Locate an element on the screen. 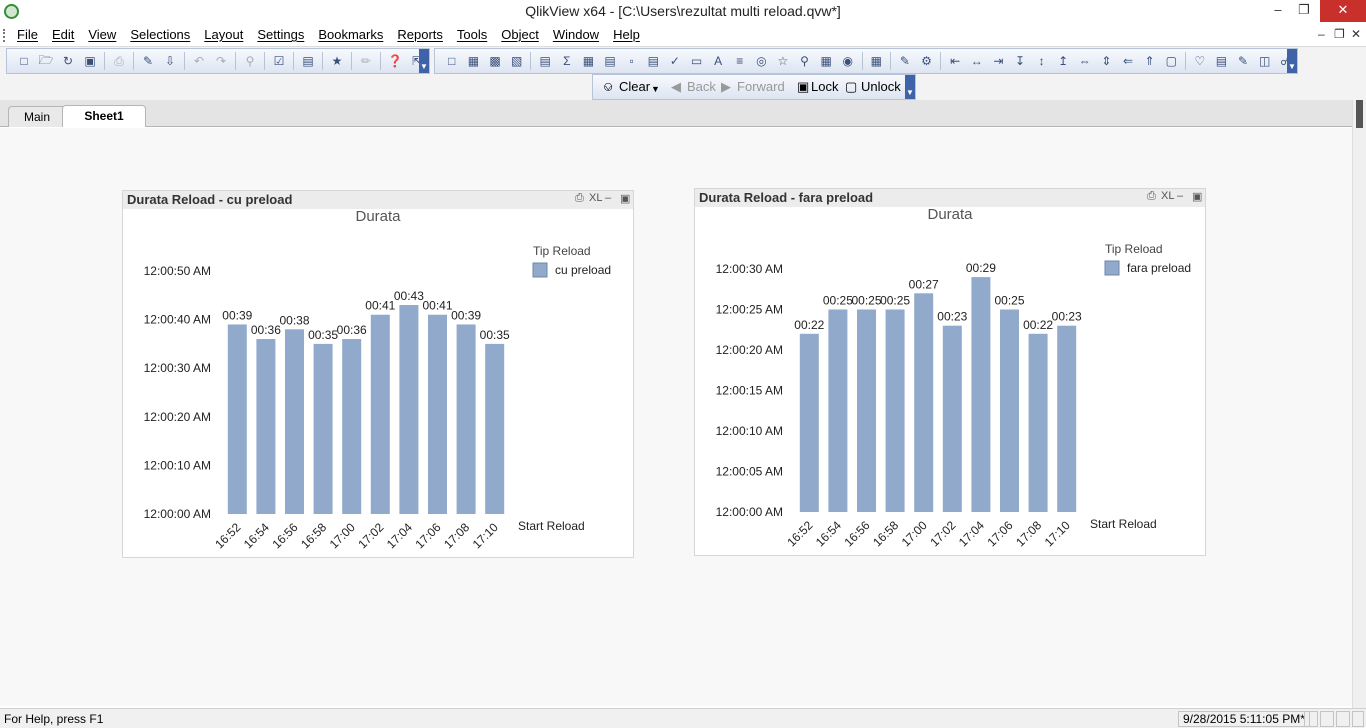 Image resolution: width=1366 pixels, height=728 pixels. tab-sheet1: Sheet1 is located at coordinates (104, 116).